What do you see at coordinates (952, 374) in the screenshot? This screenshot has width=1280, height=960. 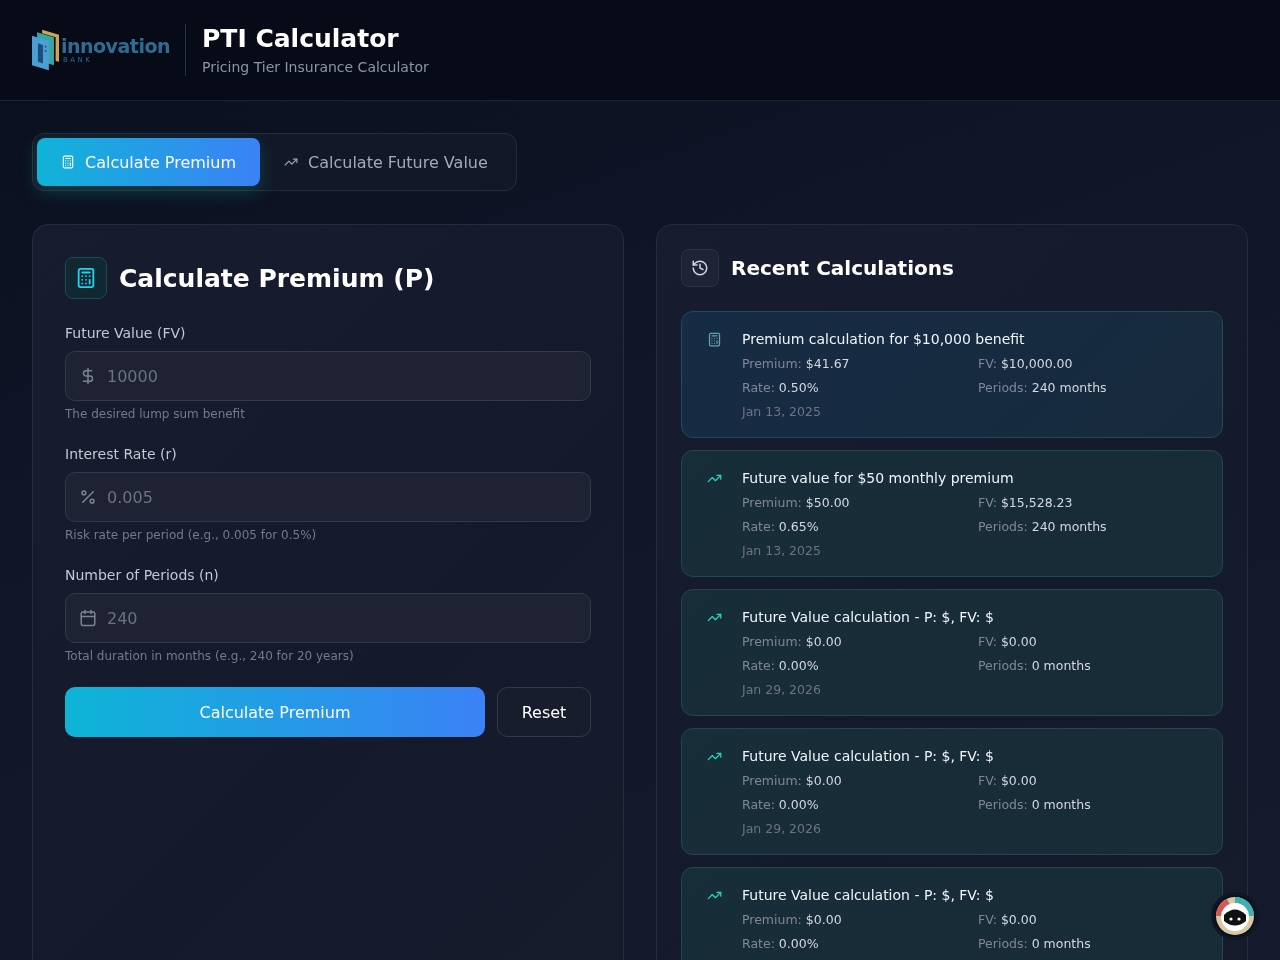 I see `calculation-card: Premium calculation for $10,000 benefit Premium: $41.67 FV: $10,000.00 Rate: 0.50% Periods: 240 months Jan 13, 2025` at bounding box center [952, 374].